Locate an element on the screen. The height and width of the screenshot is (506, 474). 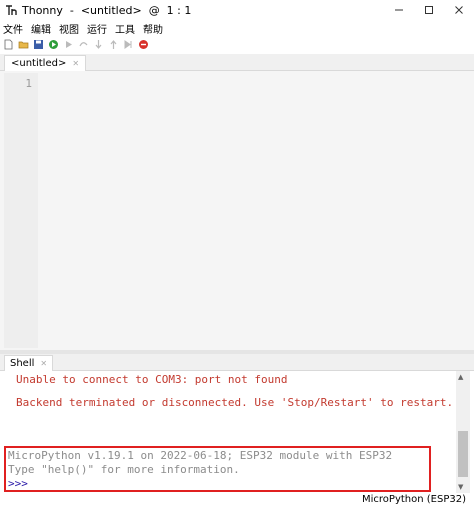
tab-shell: Shell ✕ is located at coordinates (29, 363).